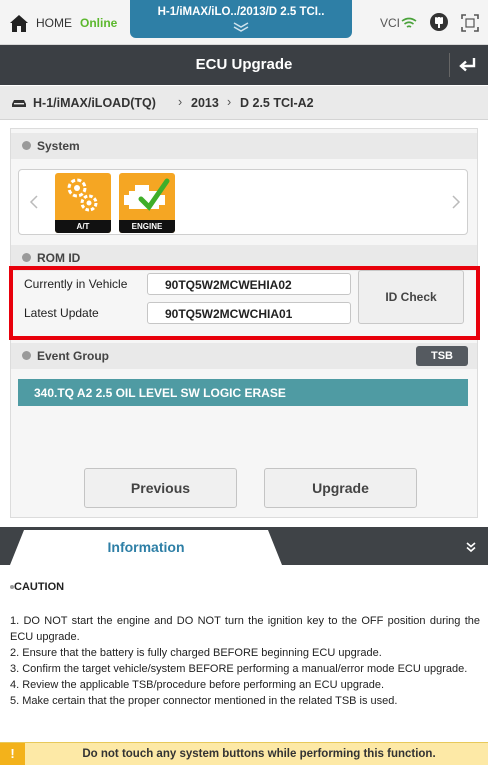 This screenshot has width=488, height=765. I want to click on system-tile-engine: ENGINE, so click(147, 203).